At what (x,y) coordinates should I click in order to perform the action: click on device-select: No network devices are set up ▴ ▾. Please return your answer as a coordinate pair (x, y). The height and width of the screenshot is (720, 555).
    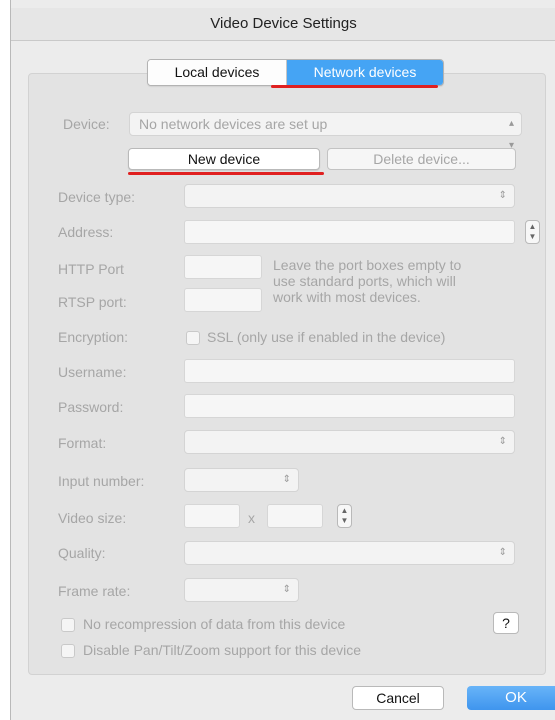
    Looking at the image, I should click on (325, 131).